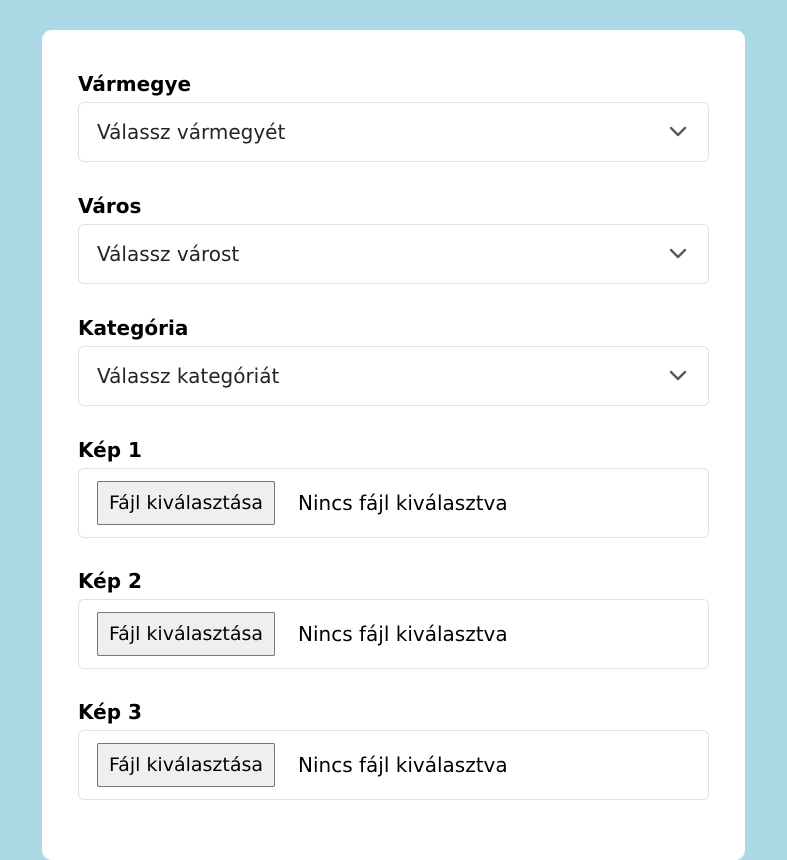 Image resolution: width=787 pixels, height=860 pixels. I want to click on category-select: Válassz kategóriát, so click(393, 376).